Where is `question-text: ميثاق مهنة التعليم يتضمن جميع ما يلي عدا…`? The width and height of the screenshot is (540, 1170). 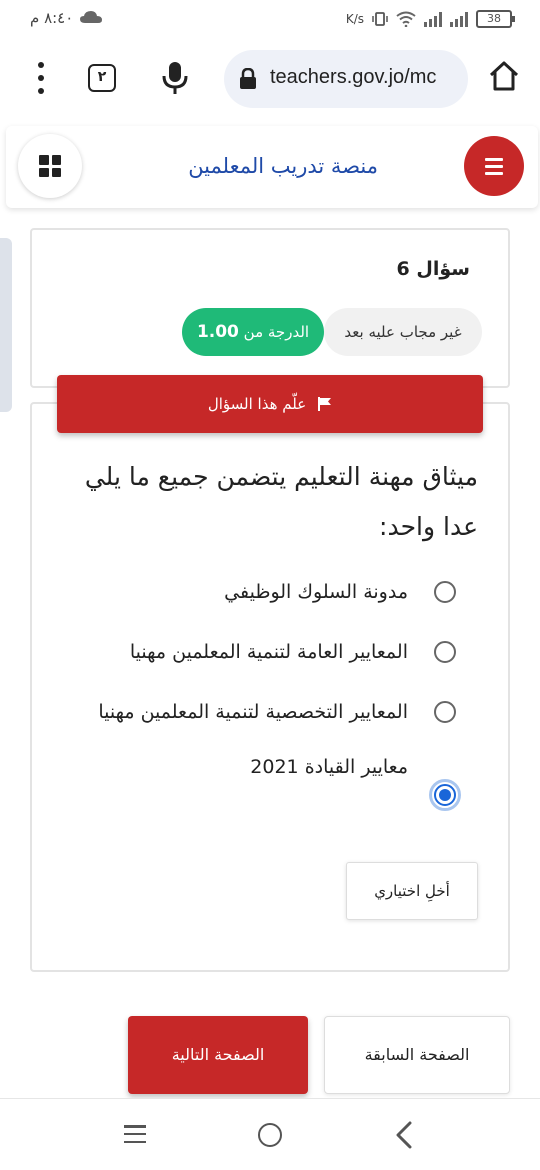 question-text: ميثاق مهنة التعليم يتضمن جميع ما يلي عدا… is located at coordinates (281, 501).